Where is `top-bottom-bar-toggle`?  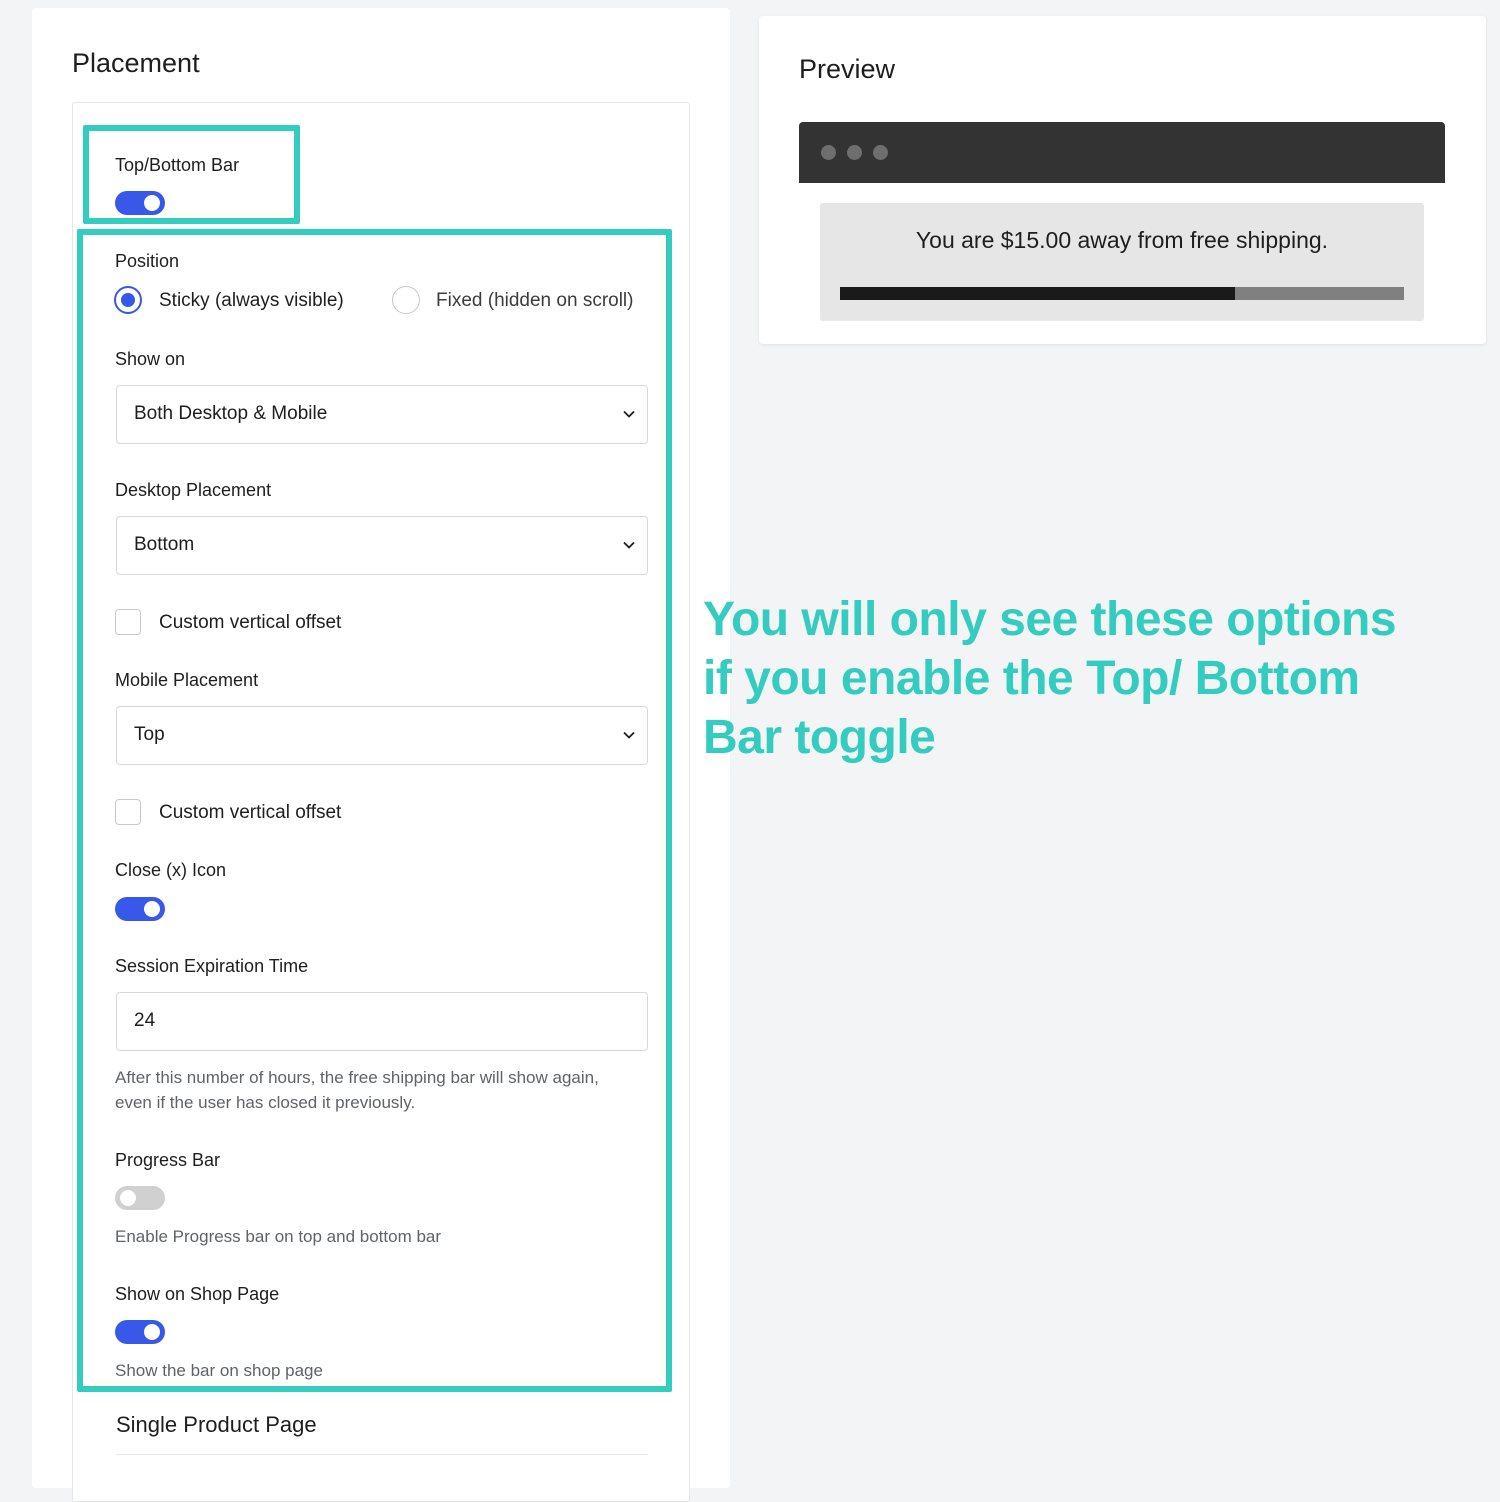
top-bottom-bar-toggle is located at coordinates (140, 203).